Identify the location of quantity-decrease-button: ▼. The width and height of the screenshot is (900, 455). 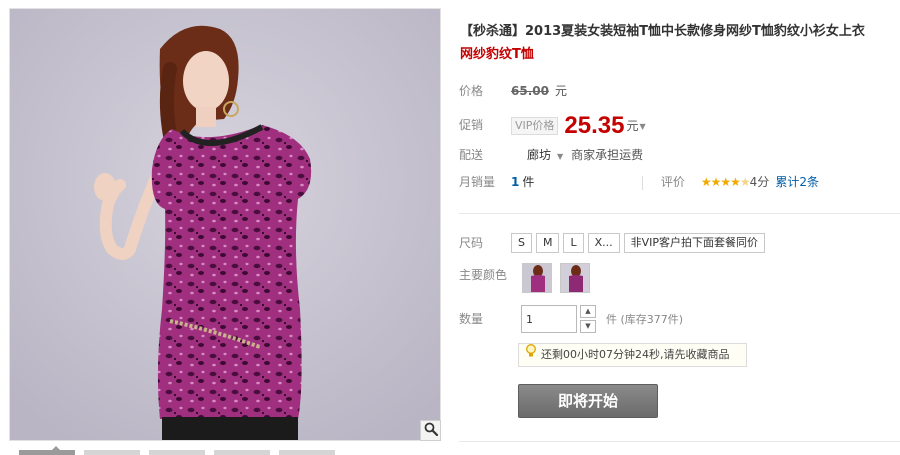
(588, 326).